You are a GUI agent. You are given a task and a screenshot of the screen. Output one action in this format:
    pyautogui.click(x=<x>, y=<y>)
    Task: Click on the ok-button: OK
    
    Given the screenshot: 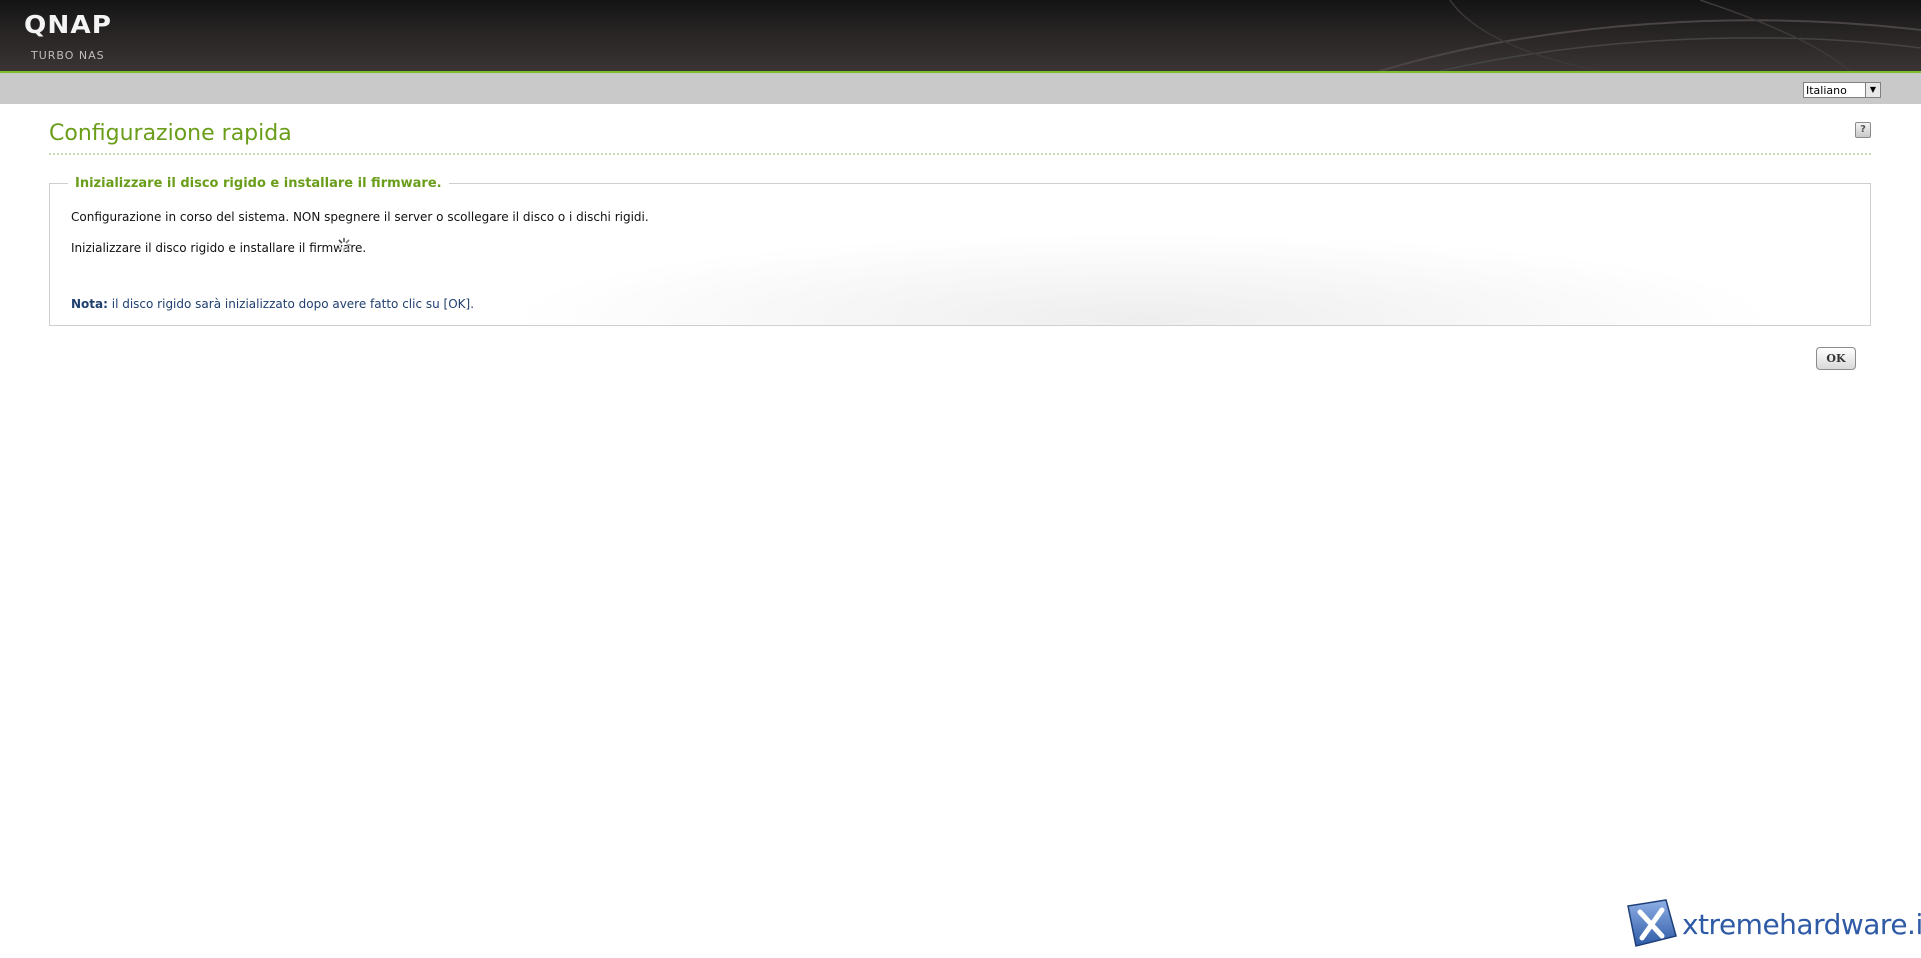 What is the action you would take?
    pyautogui.click(x=1836, y=358)
    